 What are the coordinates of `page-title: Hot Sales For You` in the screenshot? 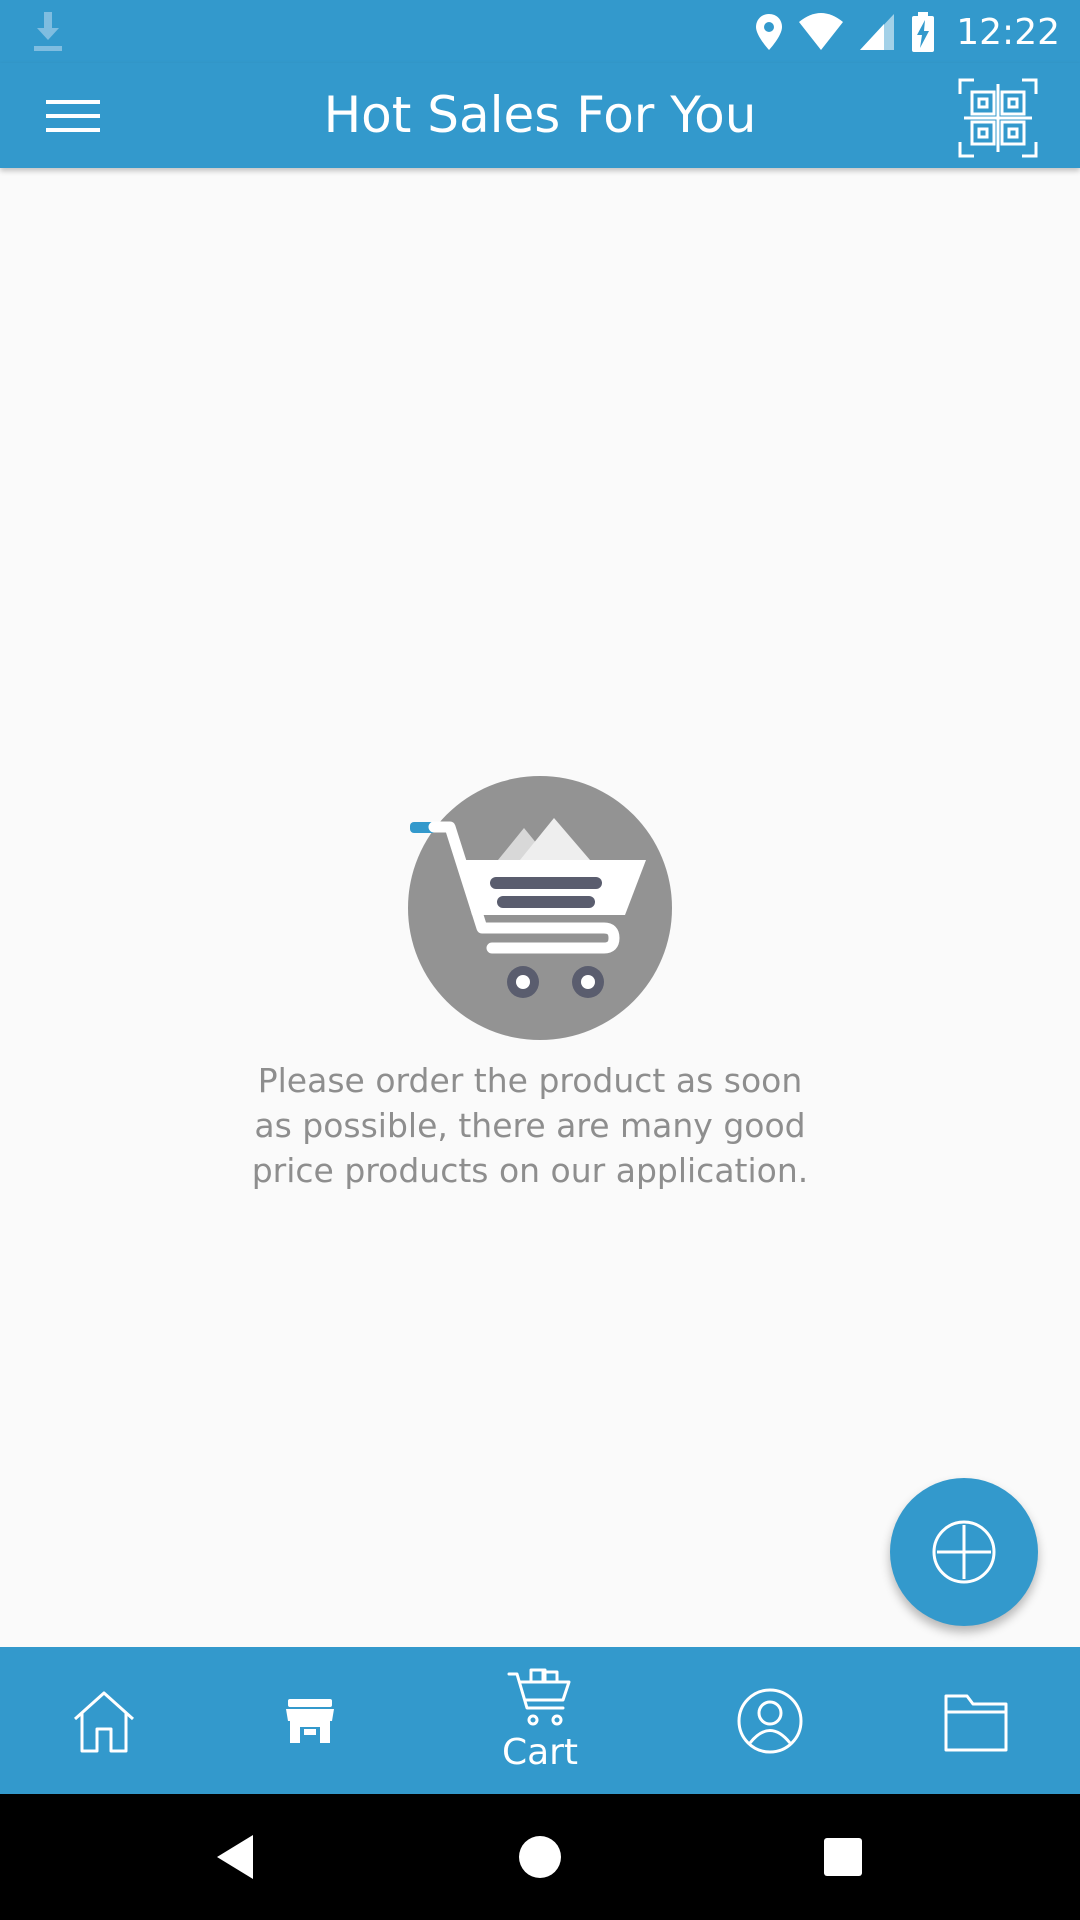 It's located at (540, 115).